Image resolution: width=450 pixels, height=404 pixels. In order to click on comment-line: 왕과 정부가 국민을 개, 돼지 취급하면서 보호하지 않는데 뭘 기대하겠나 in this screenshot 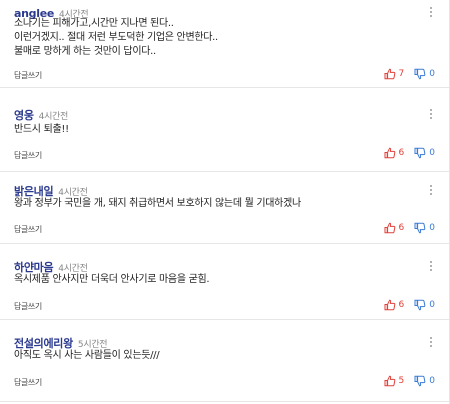, I will do `click(157, 203)`.